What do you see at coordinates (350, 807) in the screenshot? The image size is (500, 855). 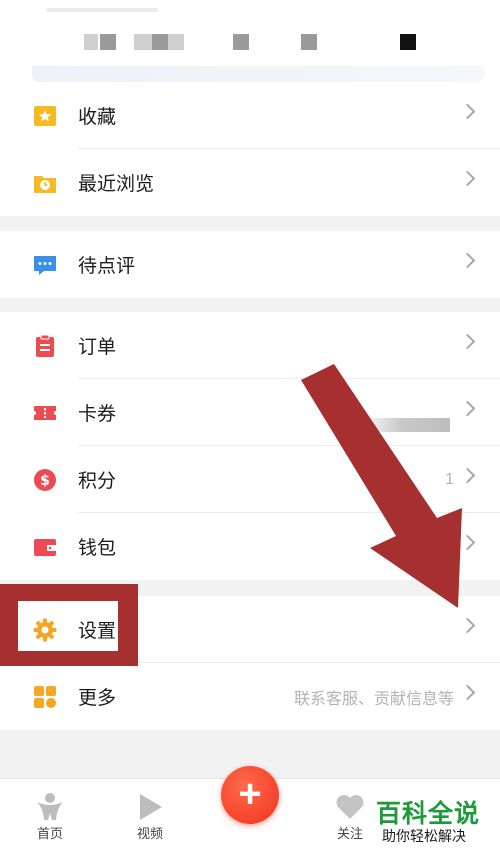 I see `heart-icon` at bounding box center [350, 807].